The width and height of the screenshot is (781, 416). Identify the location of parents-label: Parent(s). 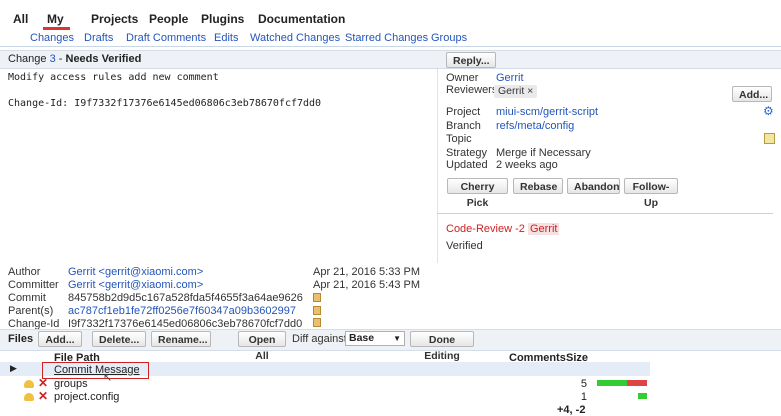
(31, 311).